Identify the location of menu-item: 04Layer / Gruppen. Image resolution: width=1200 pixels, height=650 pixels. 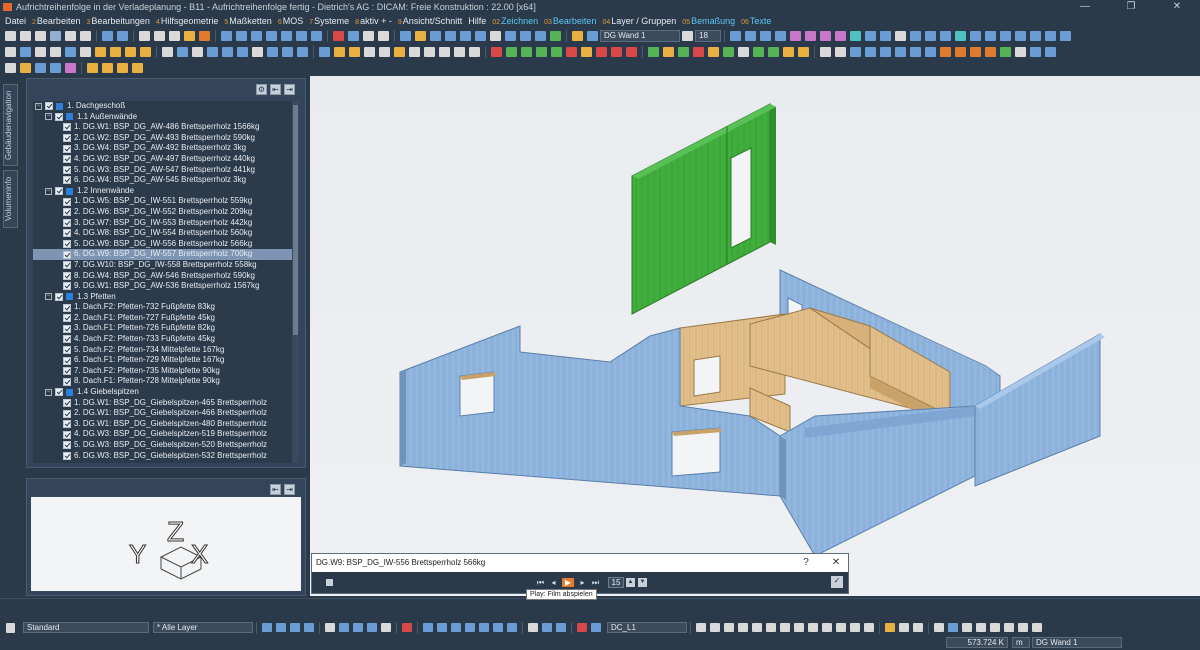
(639, 21).